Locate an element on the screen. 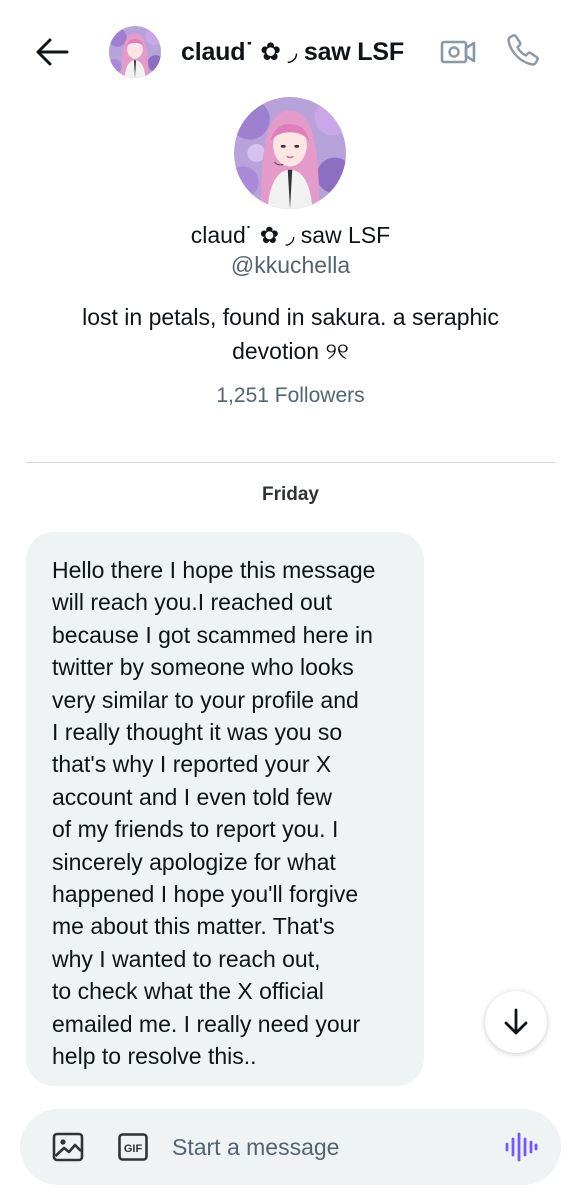  header-display-name: claud˙ ✿ ◞ saw LSF is located at coordinates (292, 52).